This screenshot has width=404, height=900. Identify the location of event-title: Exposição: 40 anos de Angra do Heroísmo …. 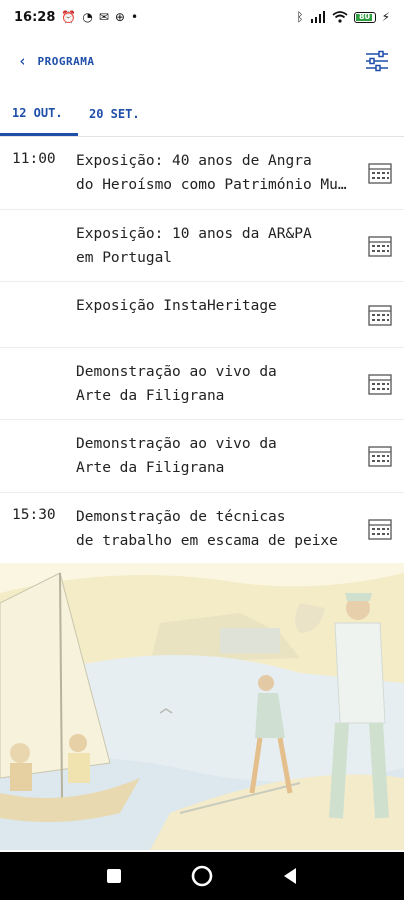
(215, 173).